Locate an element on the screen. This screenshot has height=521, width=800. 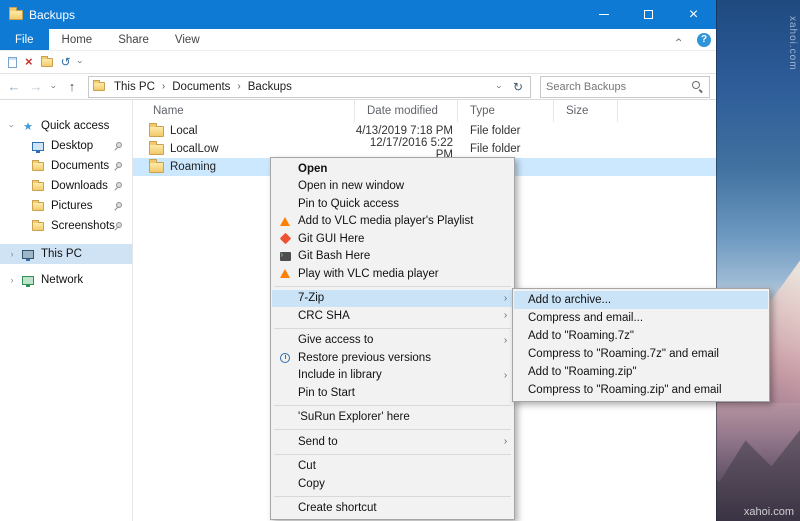
submenu-item: Add to "Roaming.zip" is located at coordinates (641, 372).